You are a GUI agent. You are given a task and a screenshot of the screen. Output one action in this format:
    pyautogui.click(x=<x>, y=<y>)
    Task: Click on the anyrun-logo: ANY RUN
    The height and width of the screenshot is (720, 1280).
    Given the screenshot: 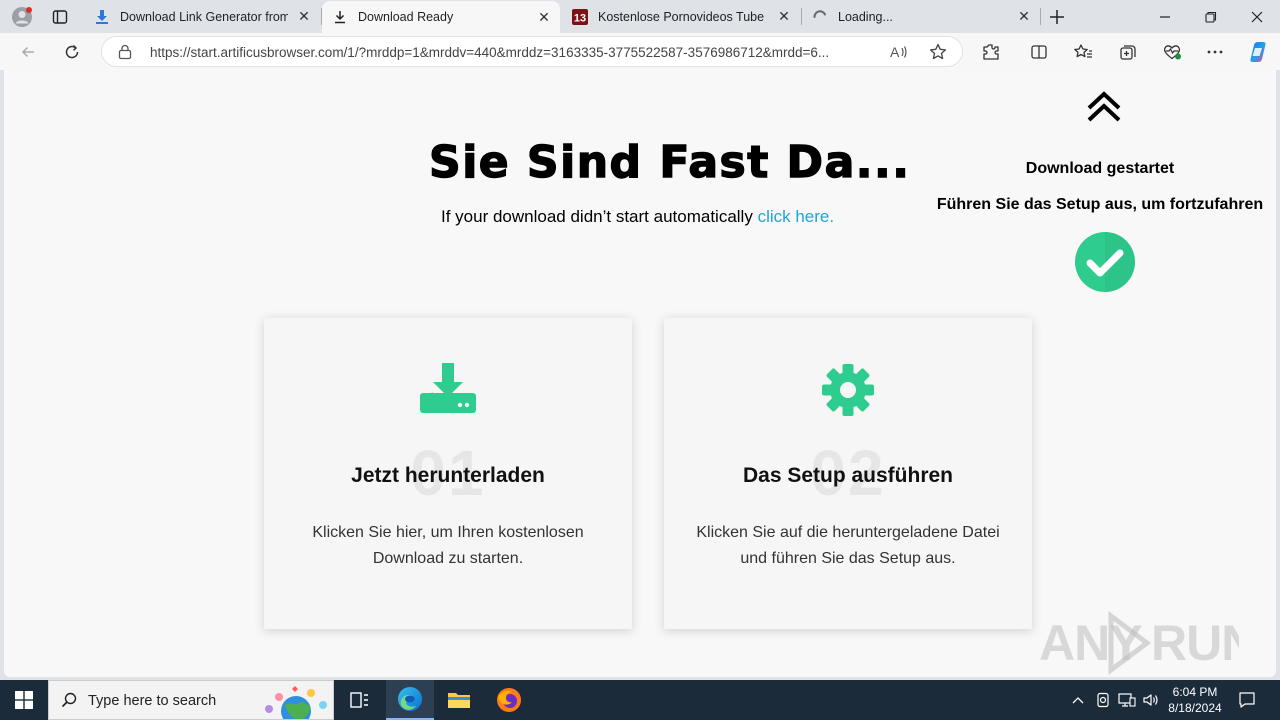 What is the action you would take?
    pyautogui.click(x=1148, y=643)
    